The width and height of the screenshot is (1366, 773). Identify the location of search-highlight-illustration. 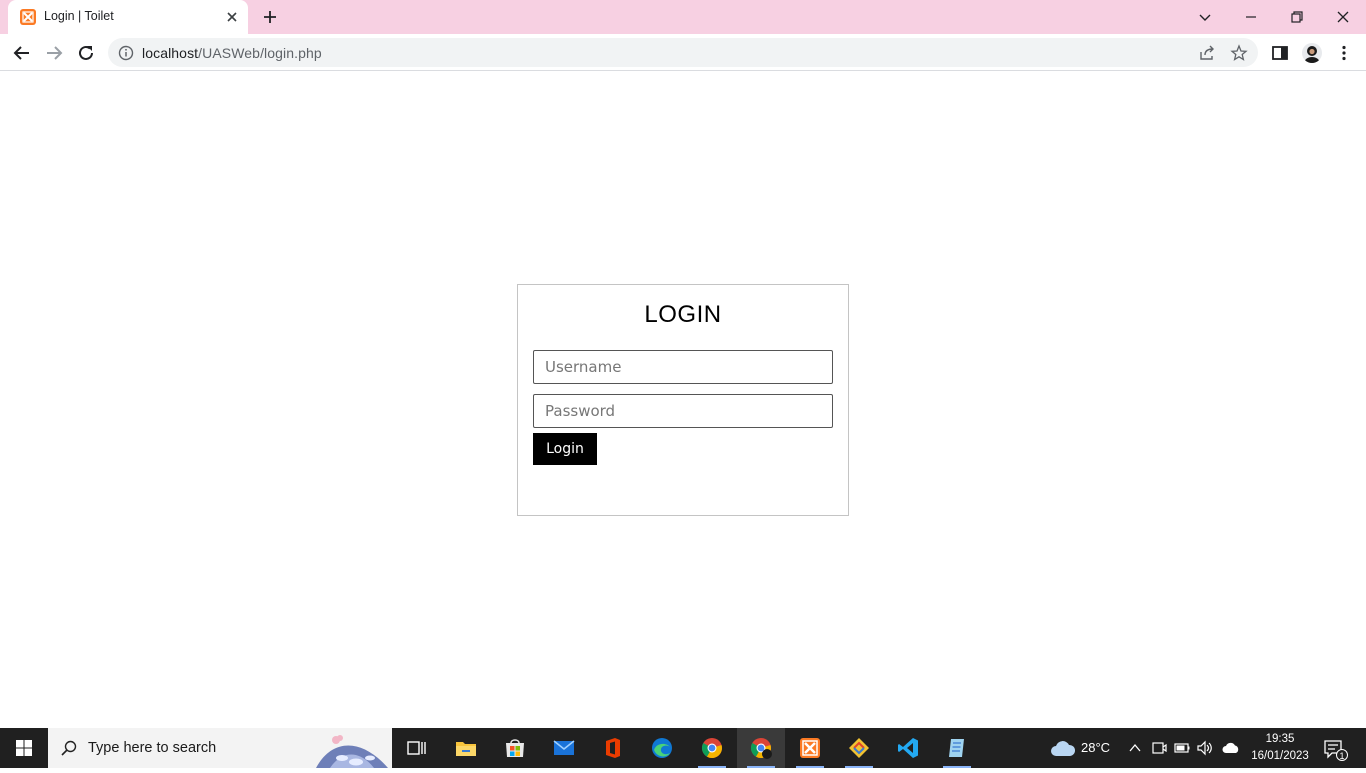
(352, 748).